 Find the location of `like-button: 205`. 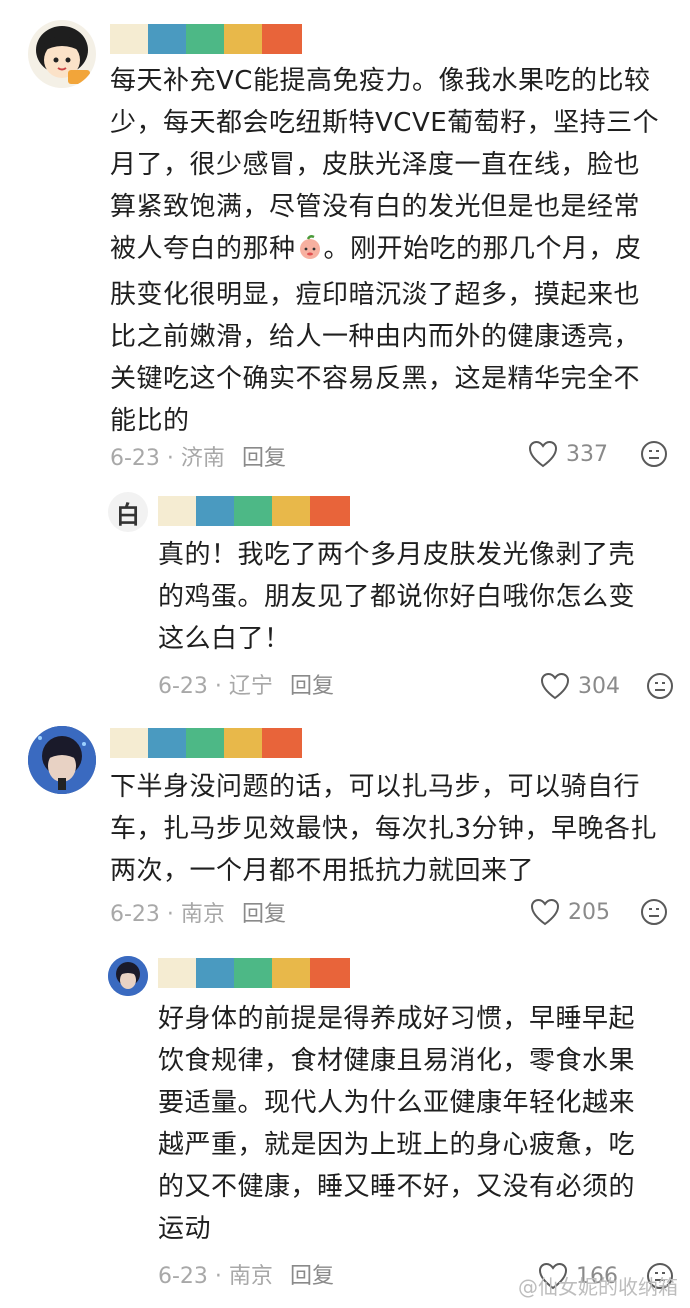

like-button: 205 is located at coordinates (570, 912).